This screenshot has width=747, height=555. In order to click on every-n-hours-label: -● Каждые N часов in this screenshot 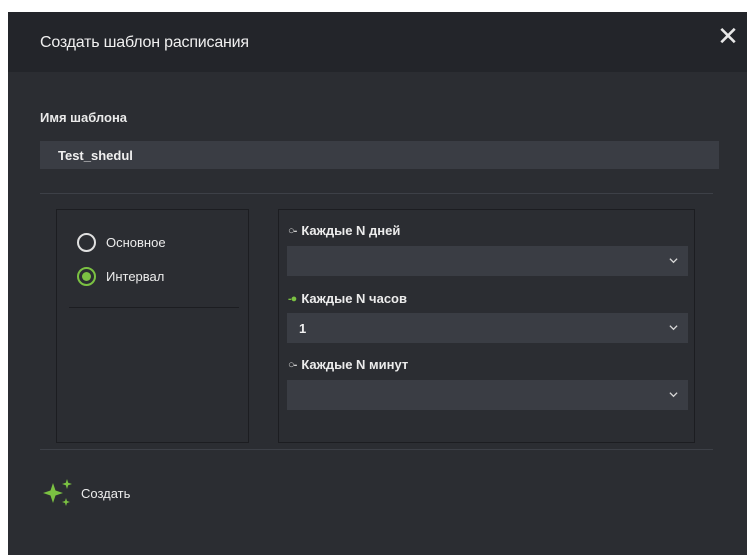, I will do `click(347, 298)`.